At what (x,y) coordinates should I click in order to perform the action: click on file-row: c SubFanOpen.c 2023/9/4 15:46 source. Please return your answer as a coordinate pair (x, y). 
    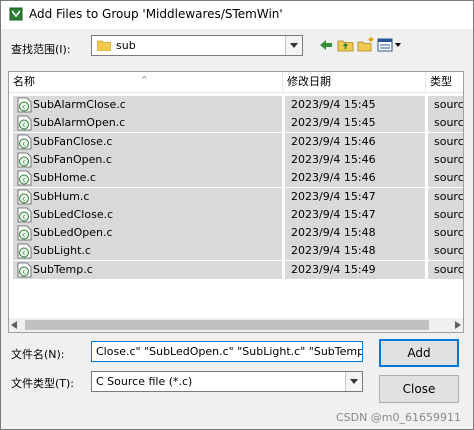
    Looking at the image, I should click on (236, 159).